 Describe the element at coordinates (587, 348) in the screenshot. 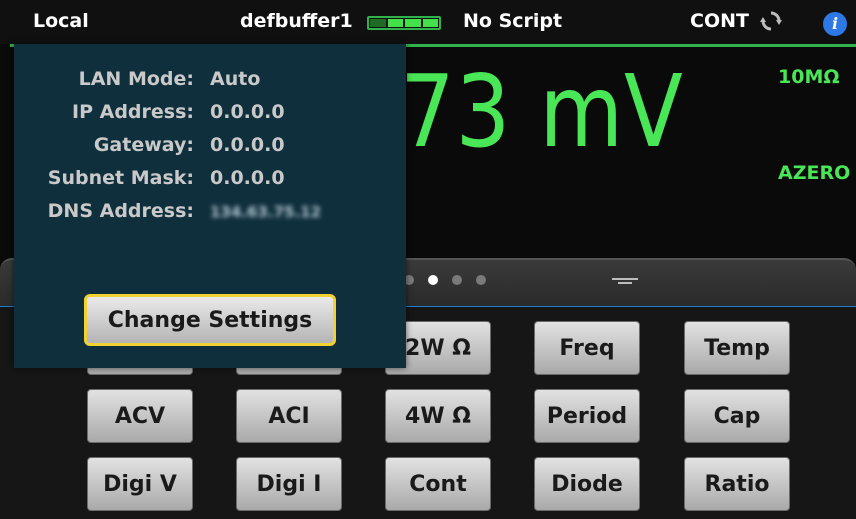

I see `function-button-freq: Freq` at that location.